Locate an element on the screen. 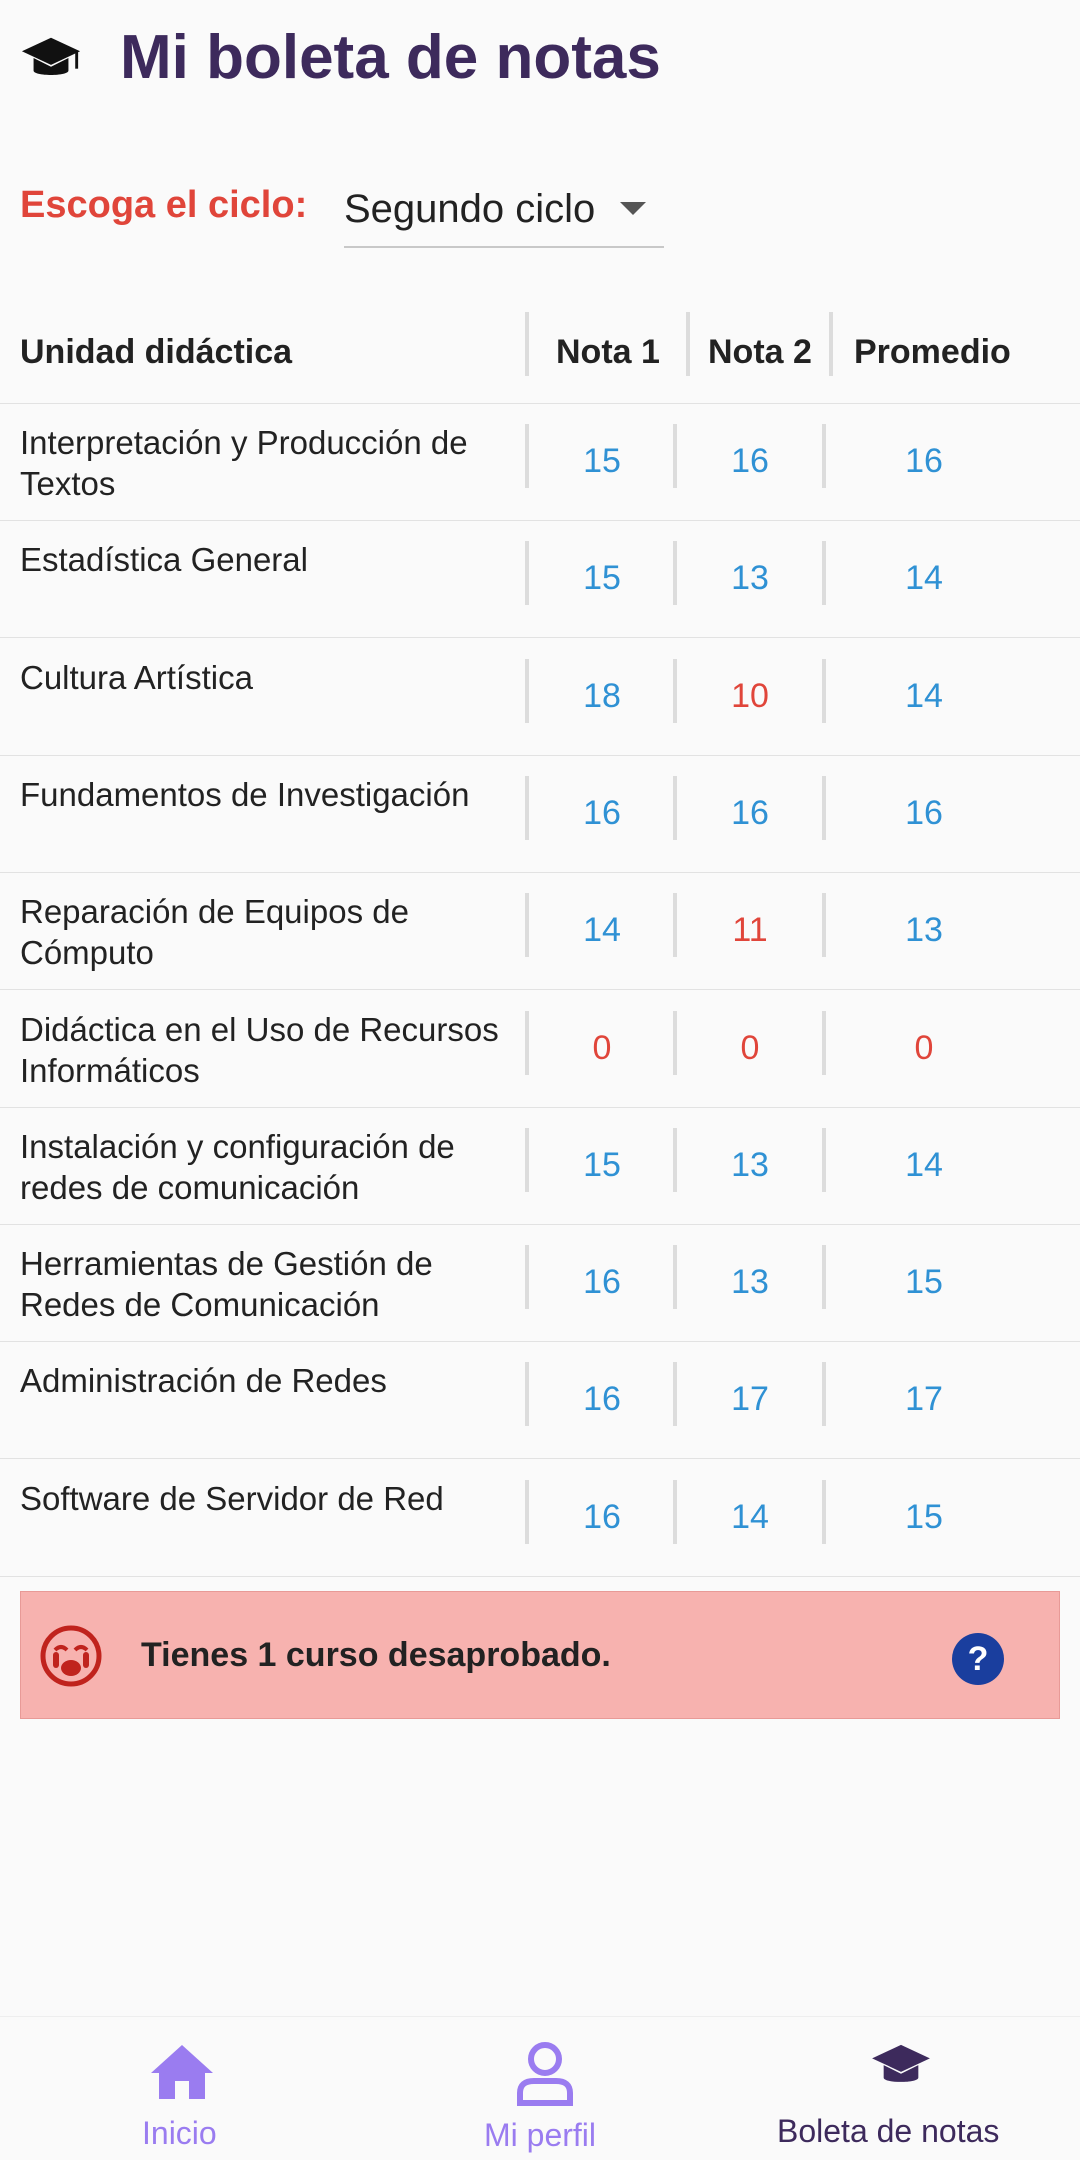 This screenshot has width=1080, height=2160. table-row: Estadística General 15 13 14 is located at coordinates (540, 580).